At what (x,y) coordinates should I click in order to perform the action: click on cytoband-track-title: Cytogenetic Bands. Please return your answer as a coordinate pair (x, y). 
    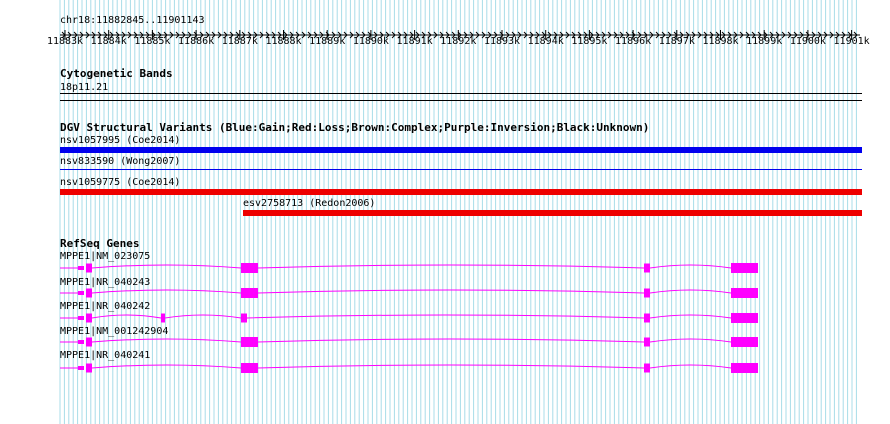
    Looking at the image, I should click on (116, 73).